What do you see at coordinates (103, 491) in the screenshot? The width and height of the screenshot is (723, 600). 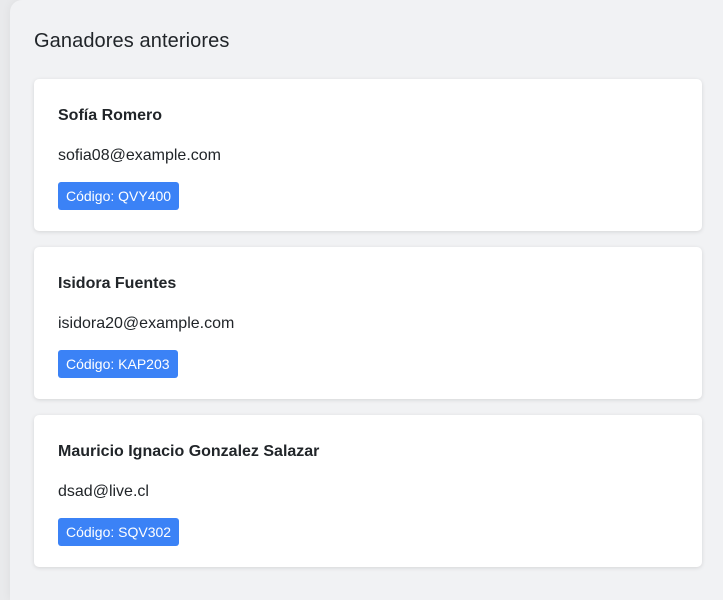 I see `winner-email: dsad@live.cl` at bounding box center [103, 491].